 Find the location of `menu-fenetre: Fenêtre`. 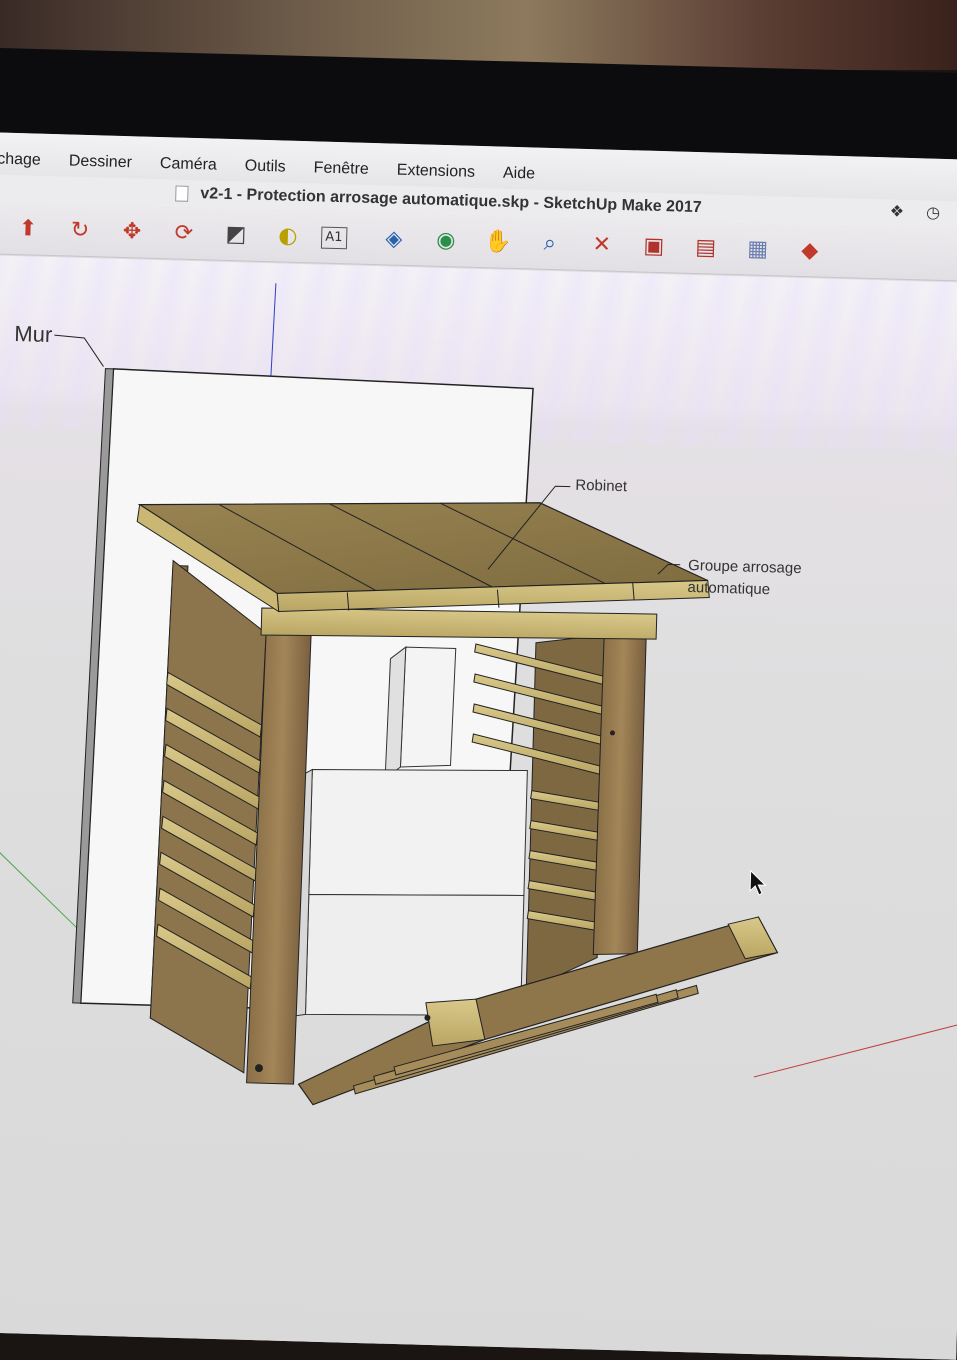

menu-fenetre: Fenêtre is located at coordinates (341, 172).